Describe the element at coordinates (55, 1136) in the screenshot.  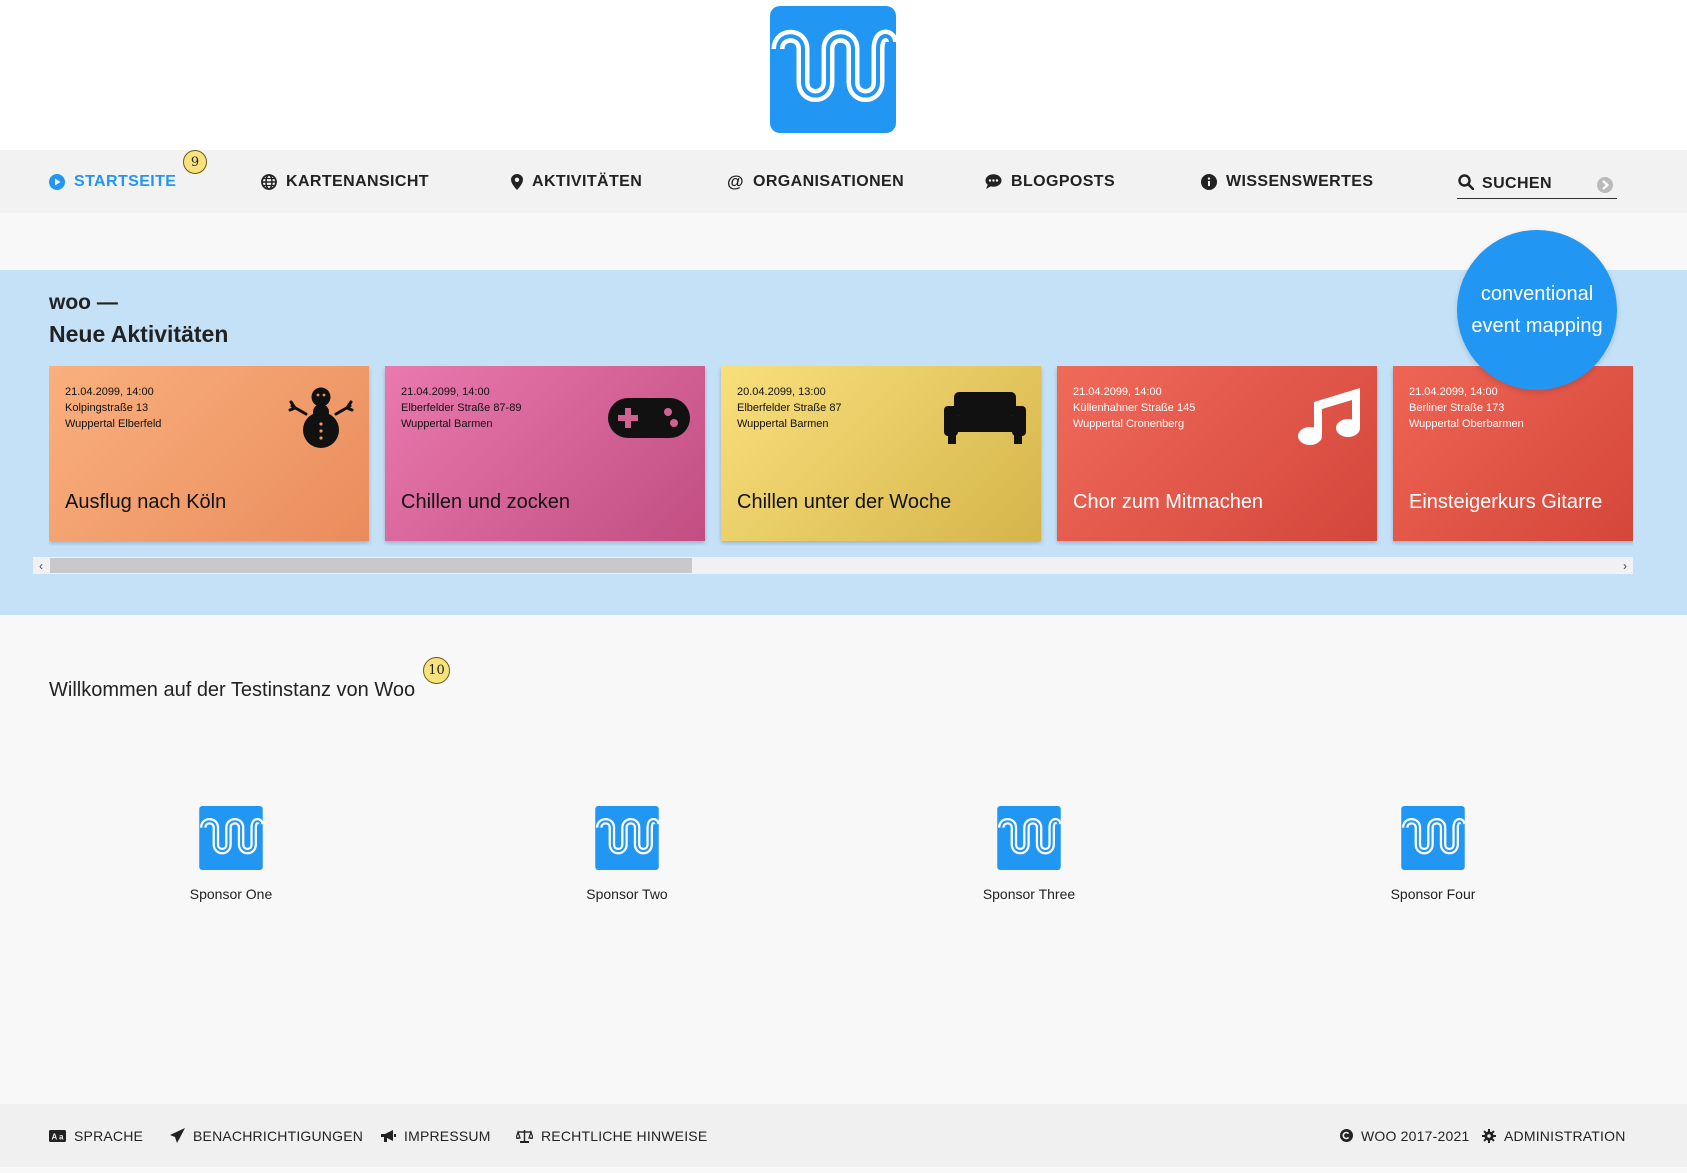
I see `svg-text: A` at that location.